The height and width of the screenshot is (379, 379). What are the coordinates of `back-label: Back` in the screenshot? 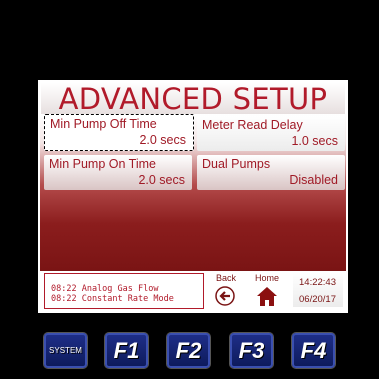 It's located at (225, 278).